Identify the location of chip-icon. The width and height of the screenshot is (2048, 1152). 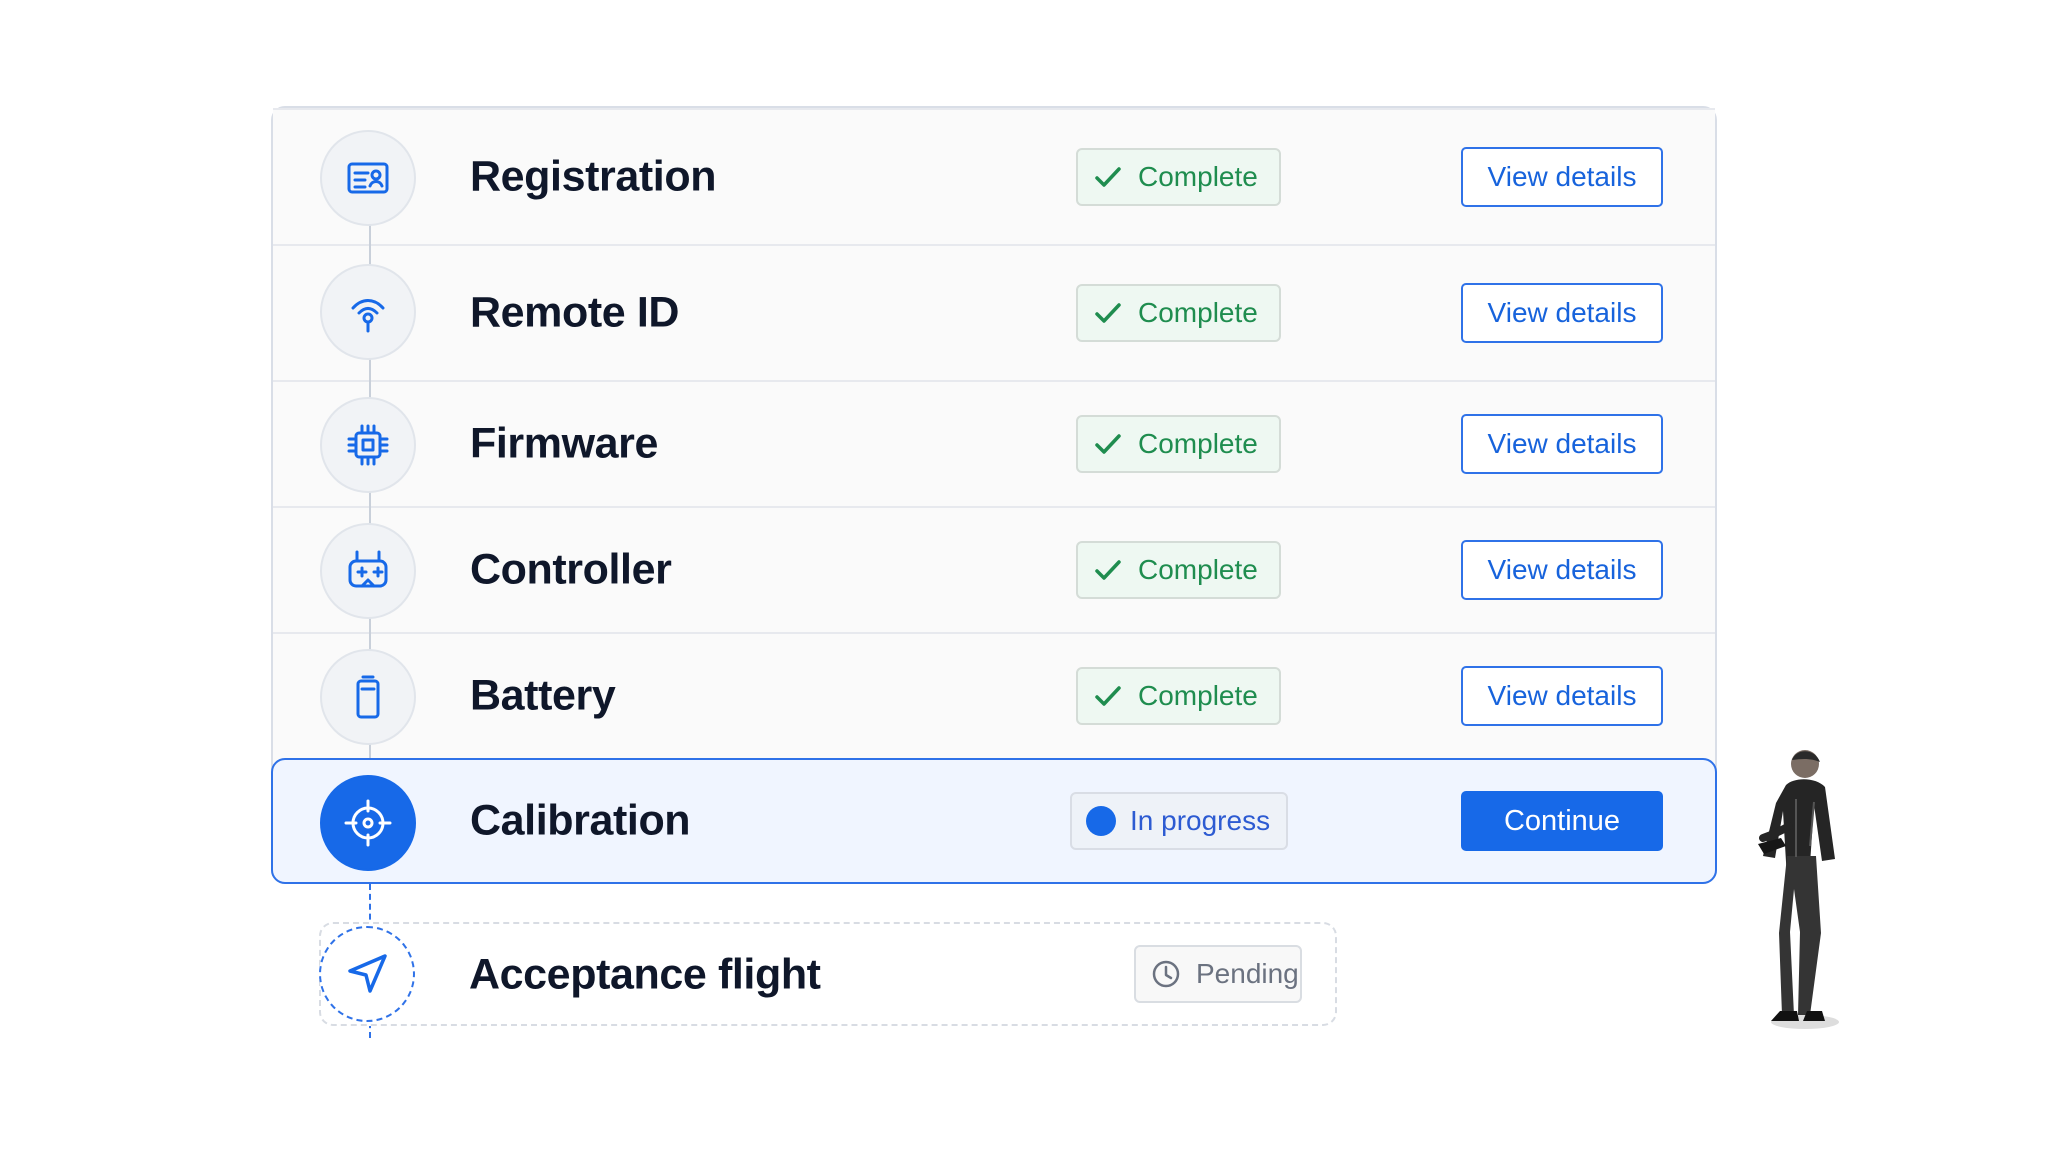
(368, 445).